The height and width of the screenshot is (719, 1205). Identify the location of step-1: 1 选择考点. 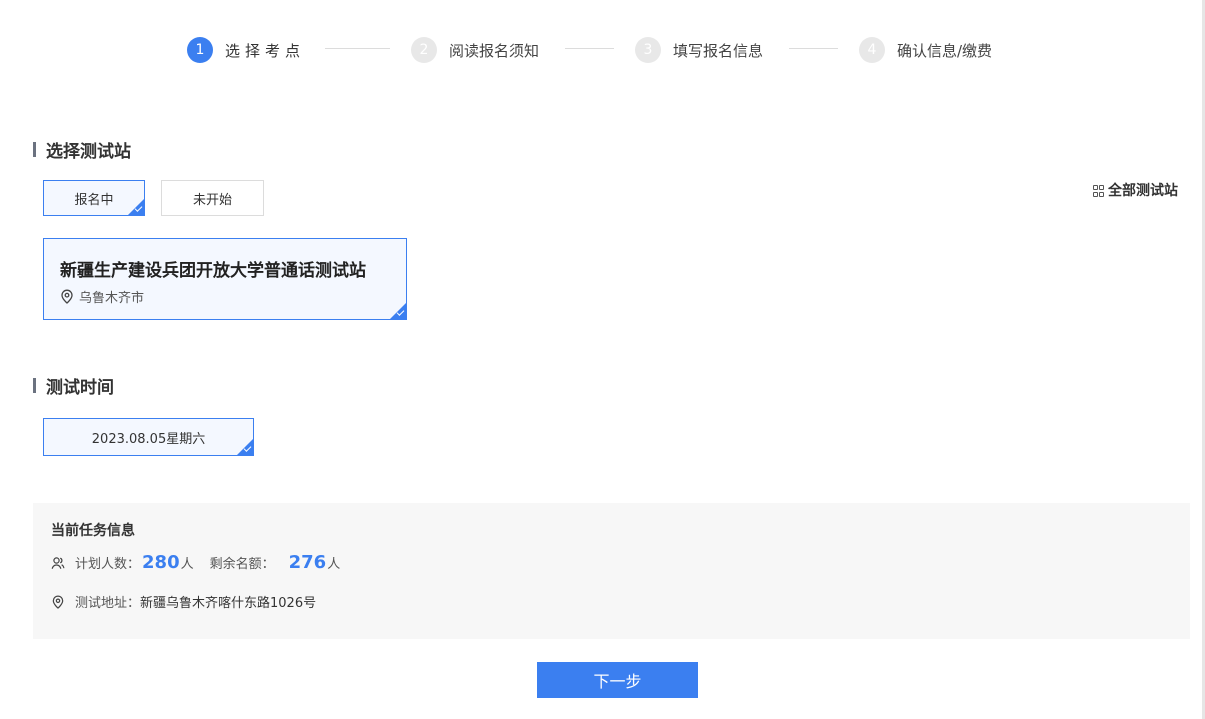
(246, 50).